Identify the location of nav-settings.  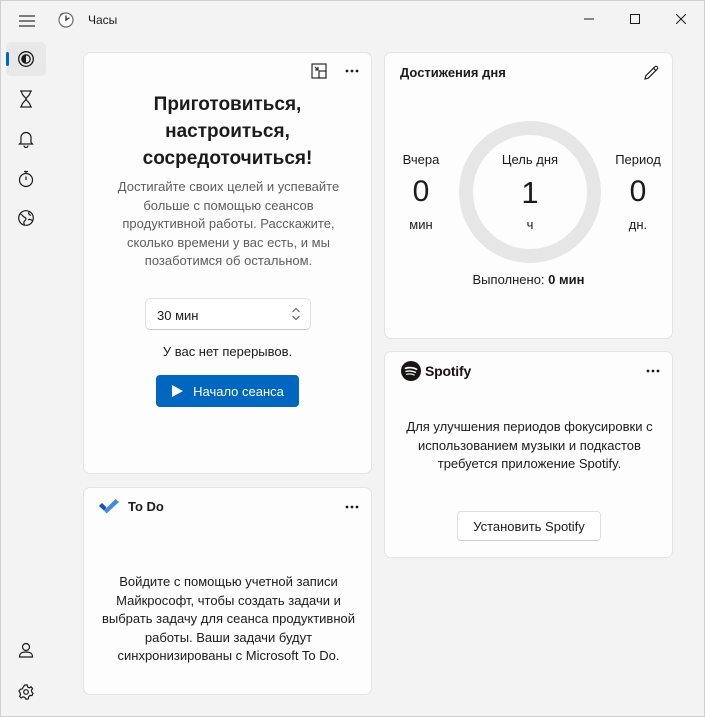
(26, 692).